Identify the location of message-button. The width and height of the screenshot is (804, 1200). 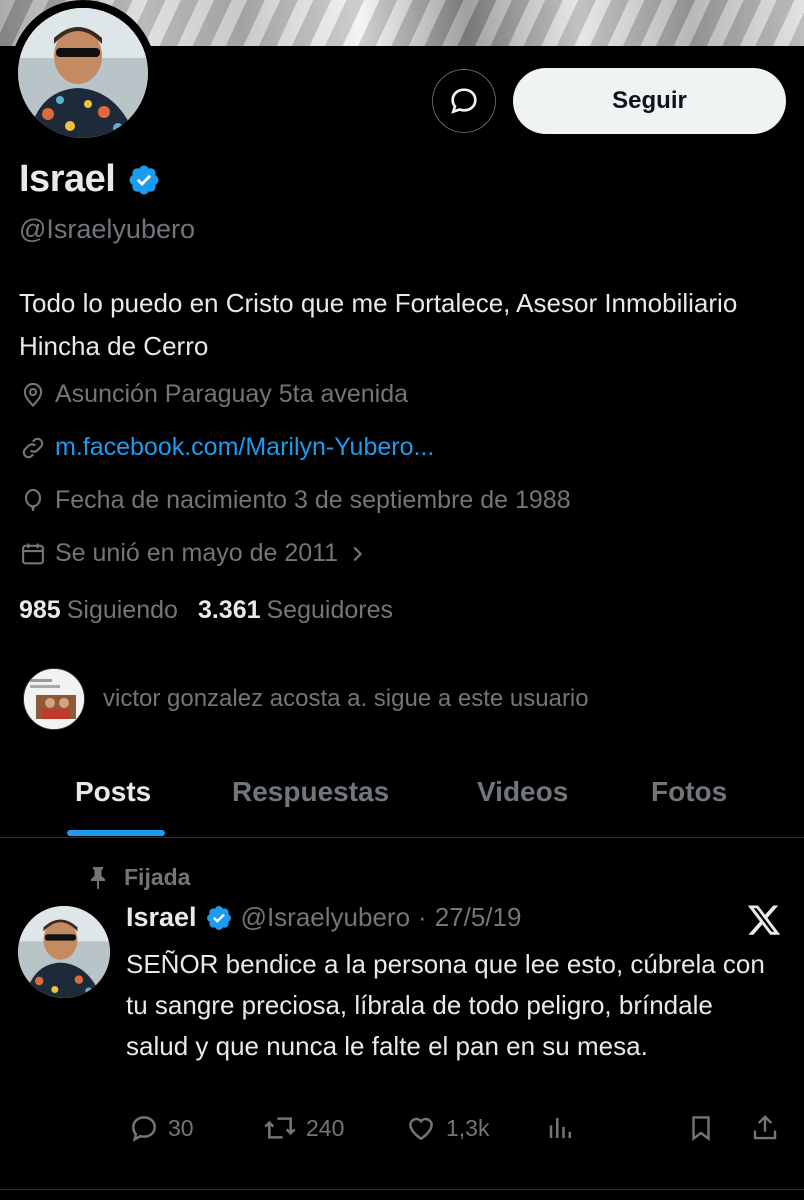
(464, 101).